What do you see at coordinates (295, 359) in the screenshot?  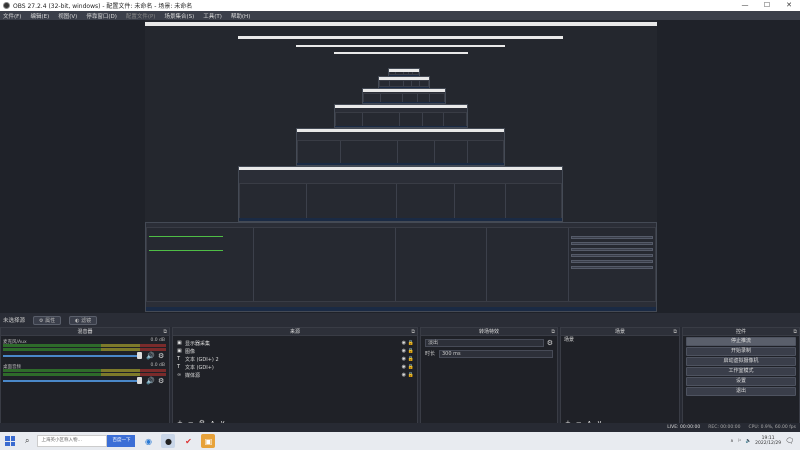 I see `source-item: T 文本 (GDI+) 2 ◉ 🔒` at bounding box center [295, 359].